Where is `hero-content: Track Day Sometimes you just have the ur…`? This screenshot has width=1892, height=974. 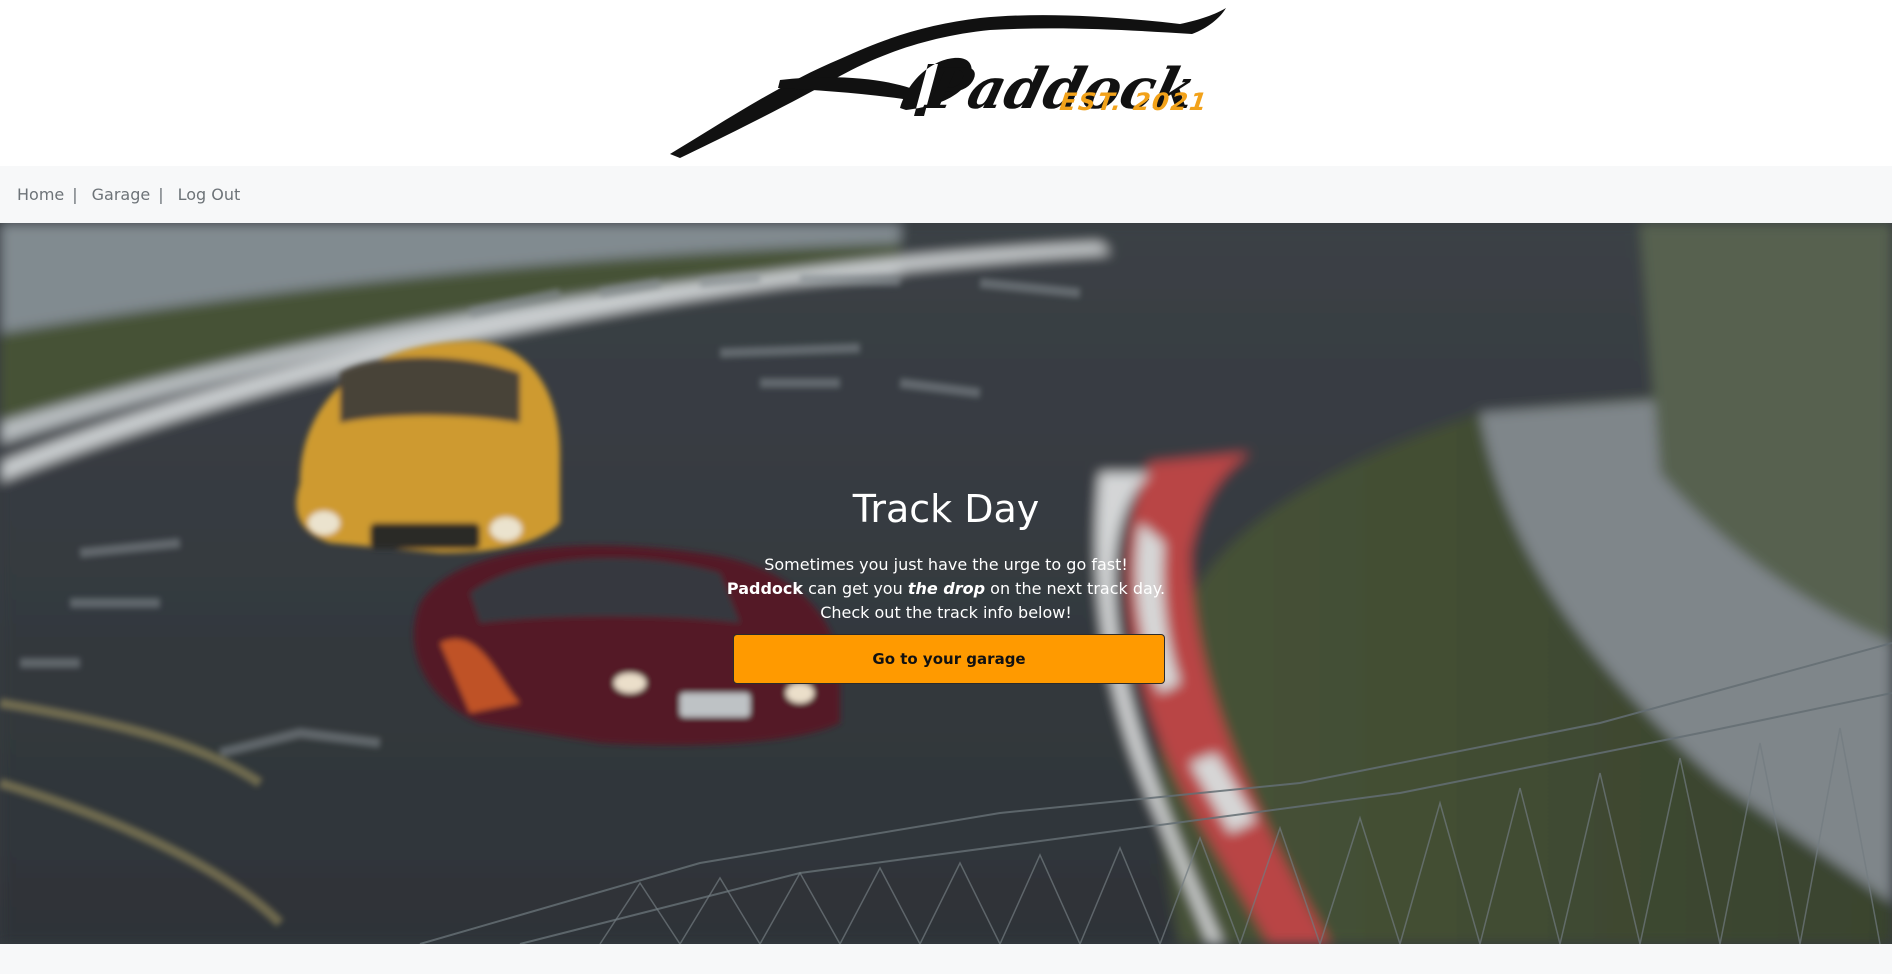
hero-content: Track Day Sometimes you just have the ur… is located at coordinates (946, 555).